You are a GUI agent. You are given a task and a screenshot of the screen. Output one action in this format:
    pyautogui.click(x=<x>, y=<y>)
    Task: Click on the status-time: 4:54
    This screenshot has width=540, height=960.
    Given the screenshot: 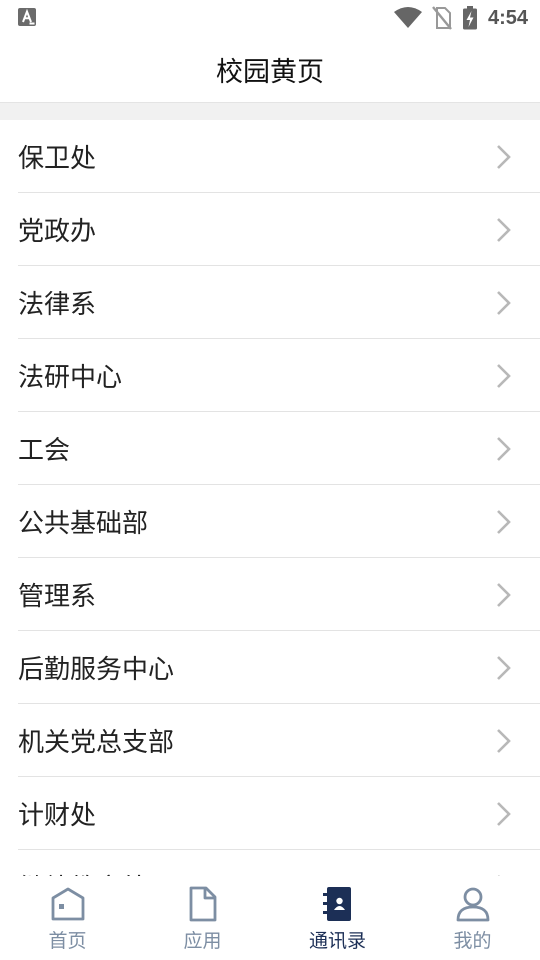 What is the action you would take?
    pyautogui.click(x=507, y=17)
    